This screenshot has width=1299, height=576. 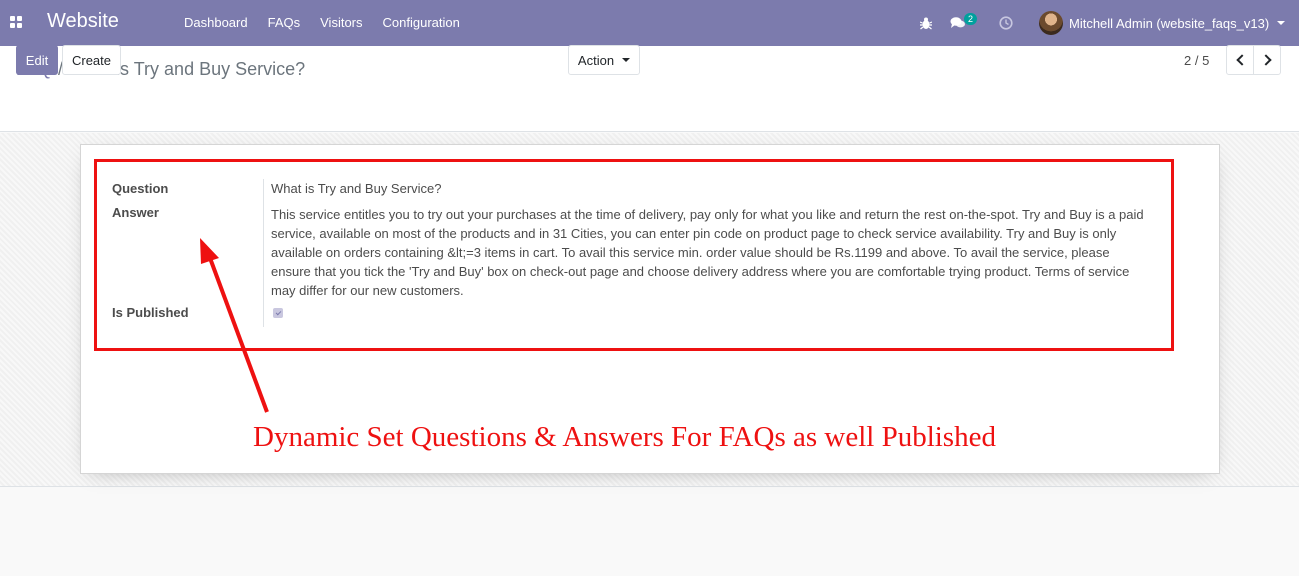 What do you see at coordinates (1006, 23) in the screenshot?
I see `activity-clock-icon` at bounding box center [1006, 23].